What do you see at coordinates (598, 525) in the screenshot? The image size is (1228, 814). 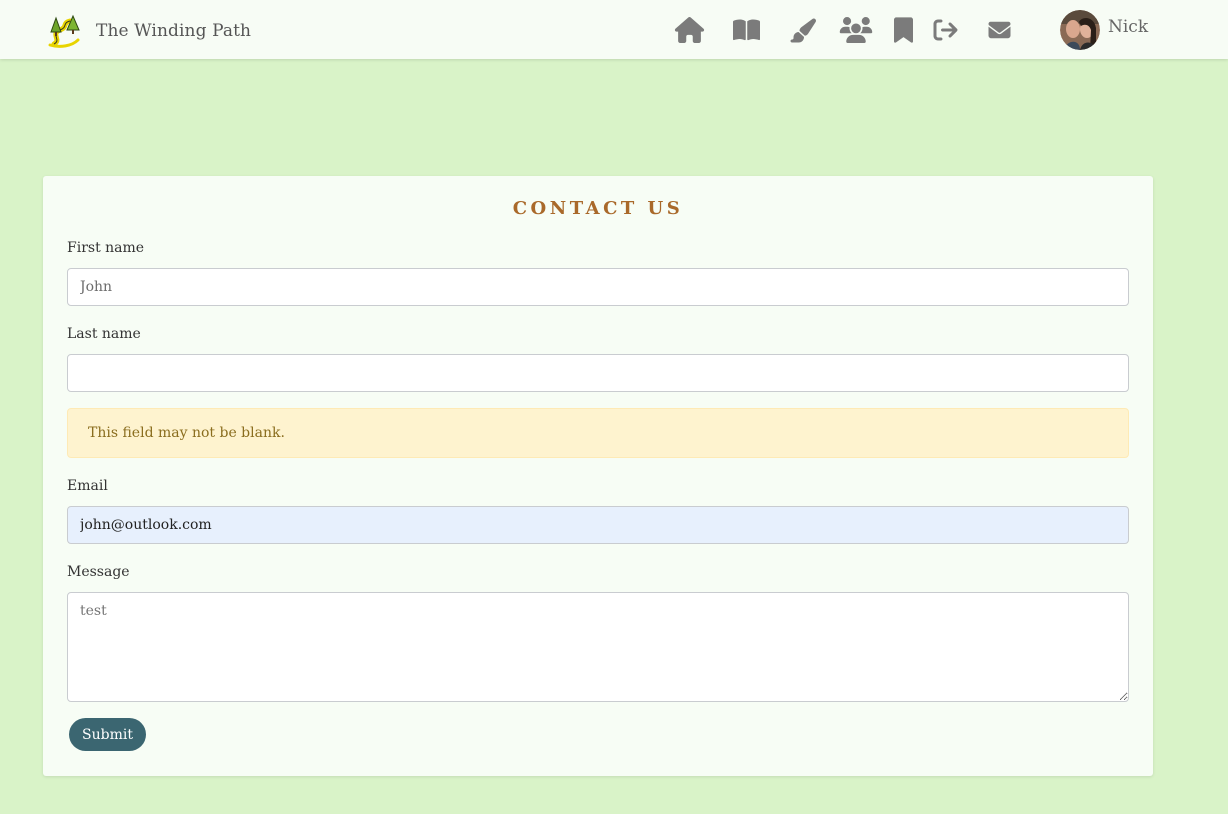 I see `email-input` at bounding box center [598, 525].